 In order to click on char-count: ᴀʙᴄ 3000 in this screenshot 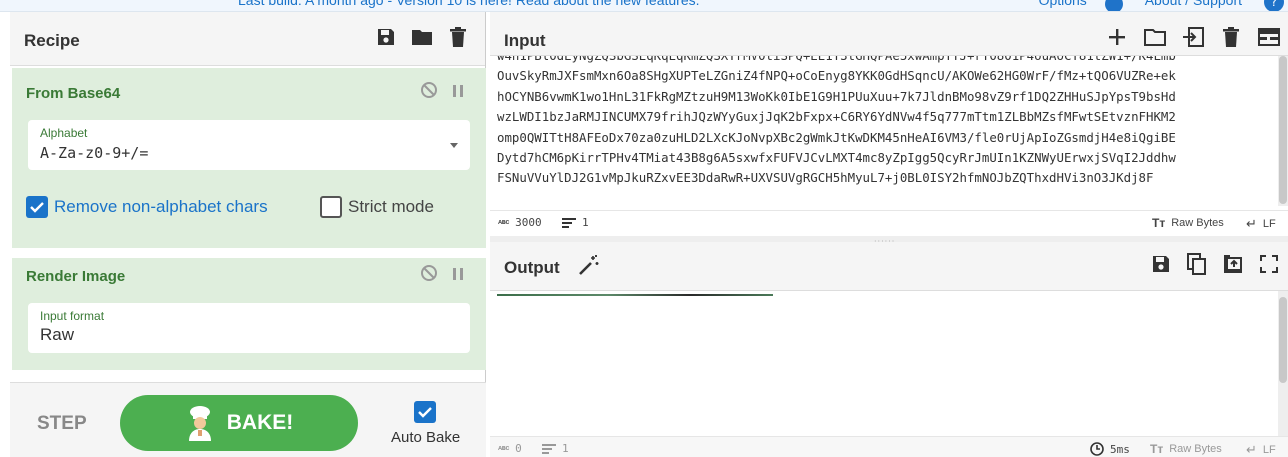, I will do `click(520, 222)`.